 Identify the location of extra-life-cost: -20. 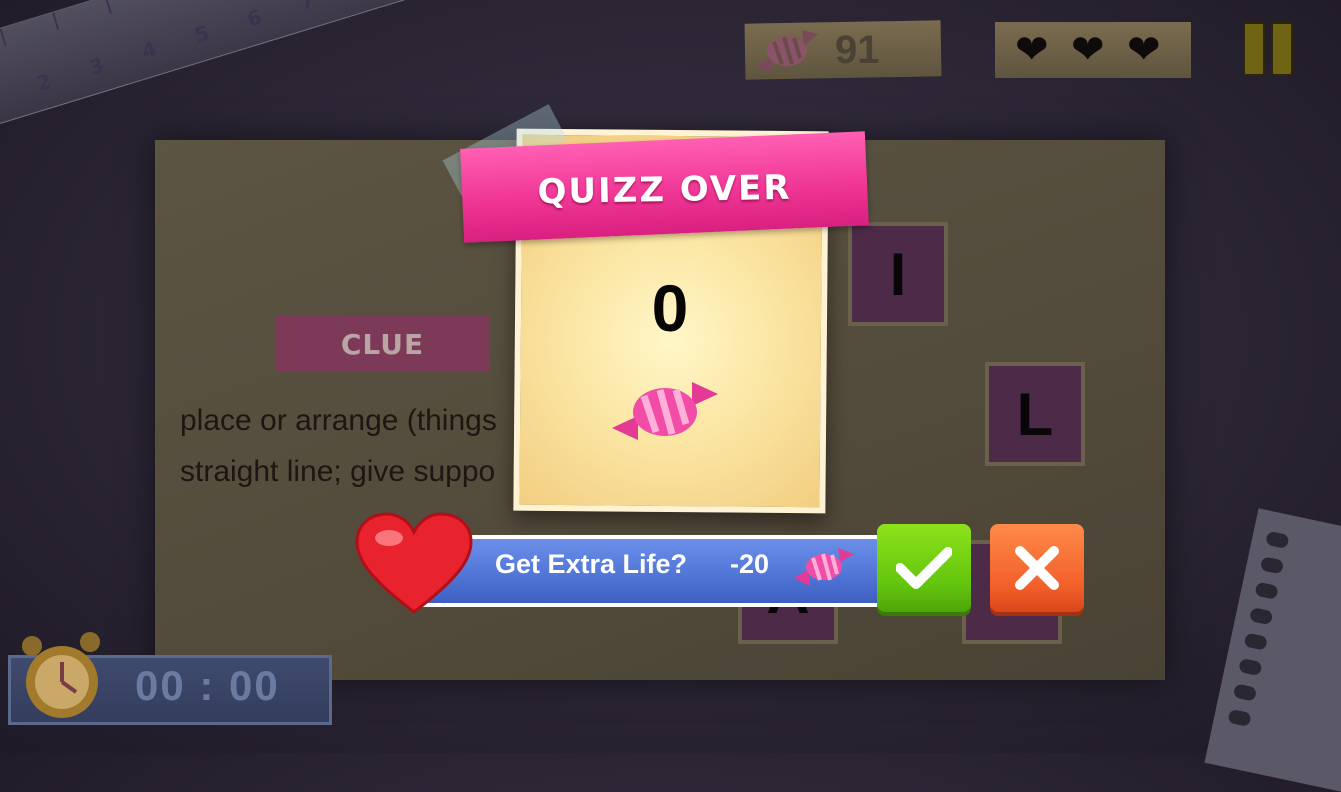
(750, 564).